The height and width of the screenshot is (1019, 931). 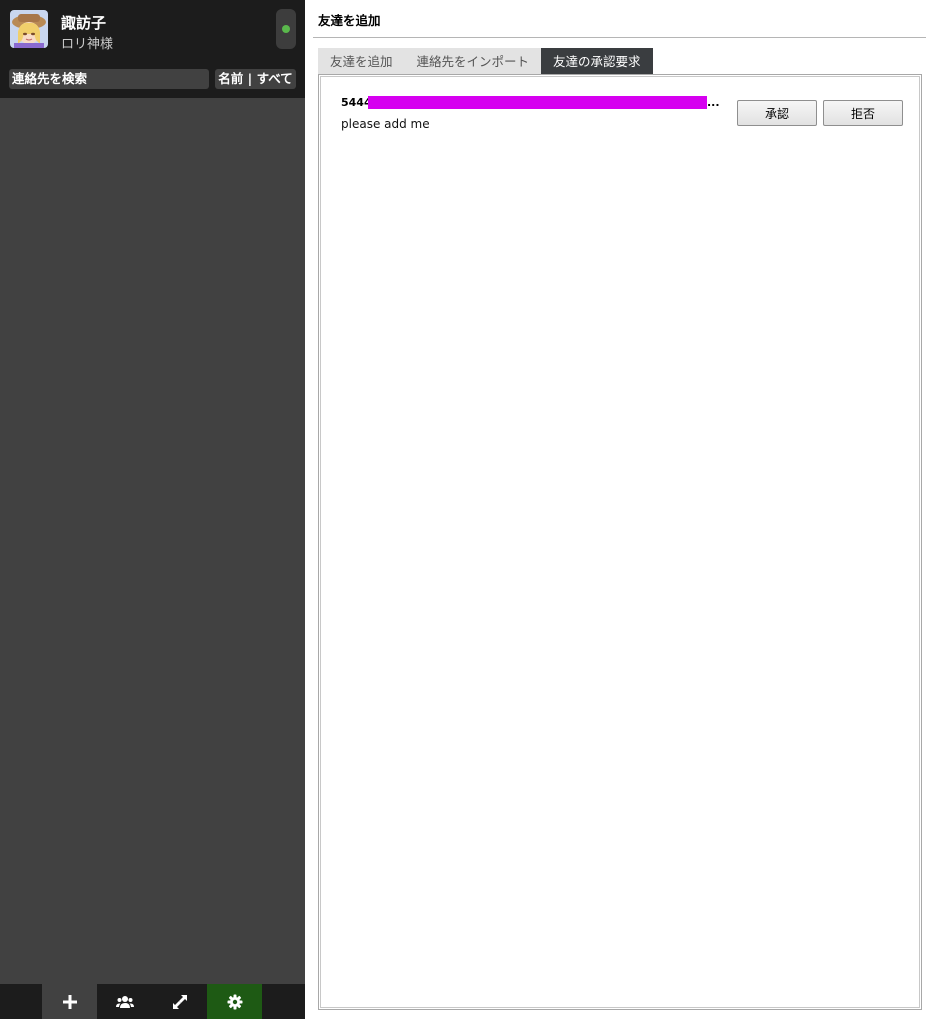 I want to click on tab-friend-requests: 友達の承認要求, so click(x=597, y=61).